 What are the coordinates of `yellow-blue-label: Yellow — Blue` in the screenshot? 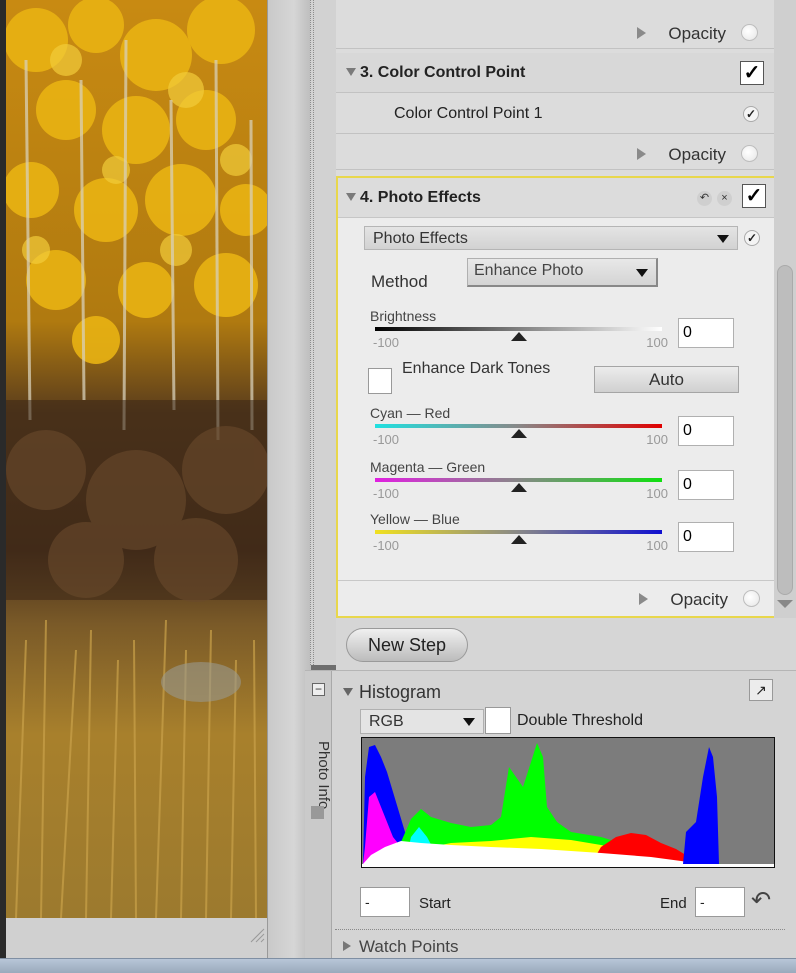 It's located at (415, 519).